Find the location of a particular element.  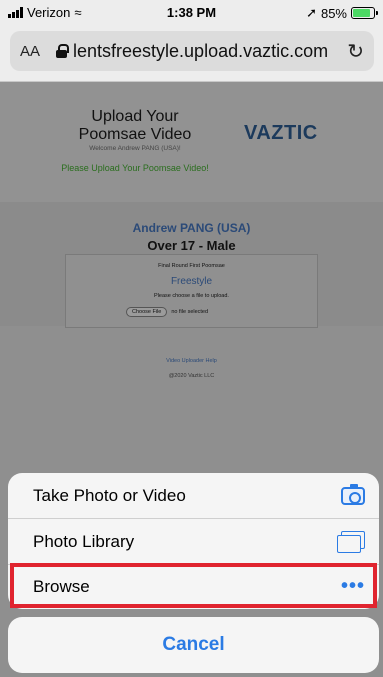

file-status: no file selected is located at coordinates (190, 312).